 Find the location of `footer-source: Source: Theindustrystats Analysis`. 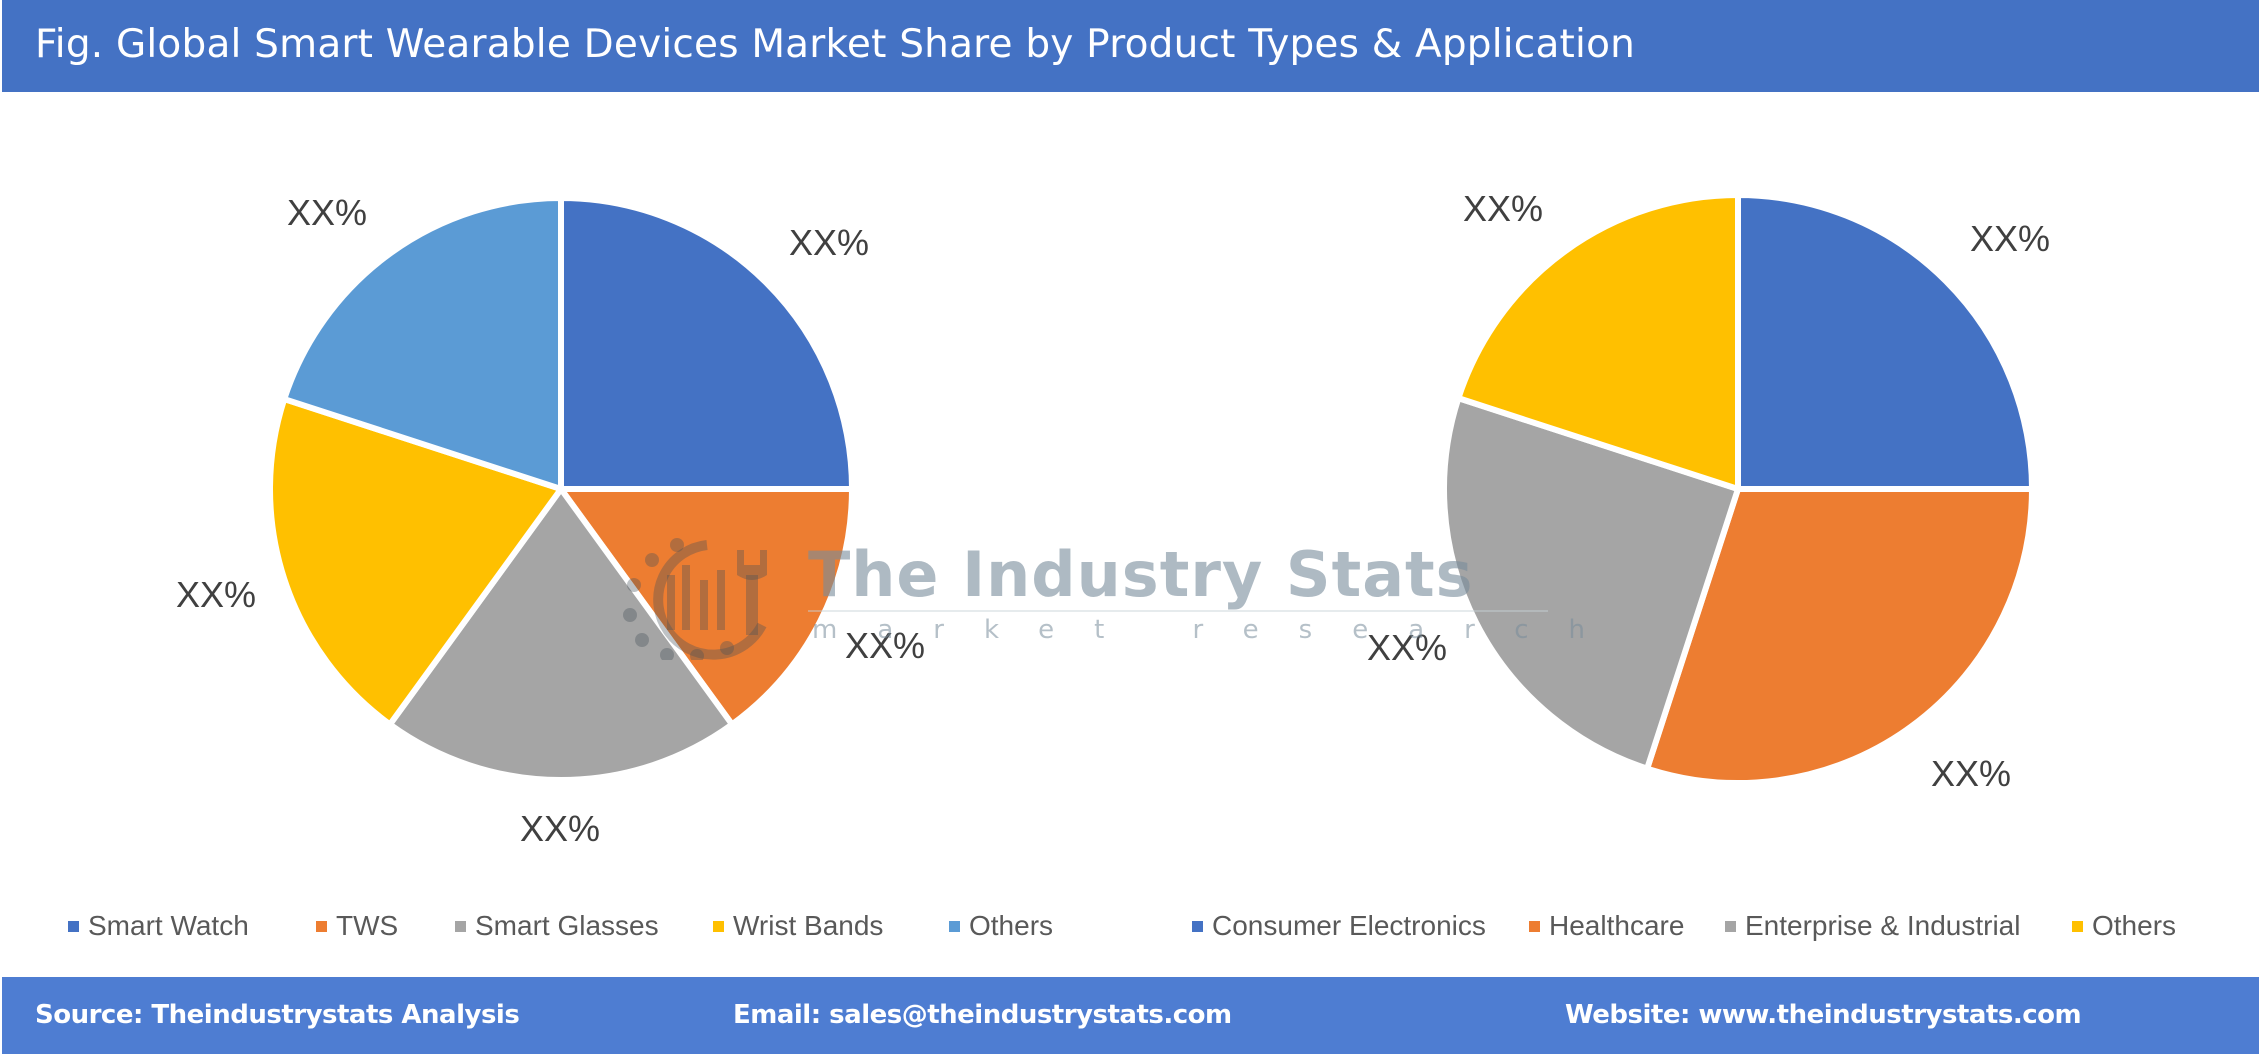

footer-source: Source: Theindustrystats Analysis is located at coordinates (277, 1015).